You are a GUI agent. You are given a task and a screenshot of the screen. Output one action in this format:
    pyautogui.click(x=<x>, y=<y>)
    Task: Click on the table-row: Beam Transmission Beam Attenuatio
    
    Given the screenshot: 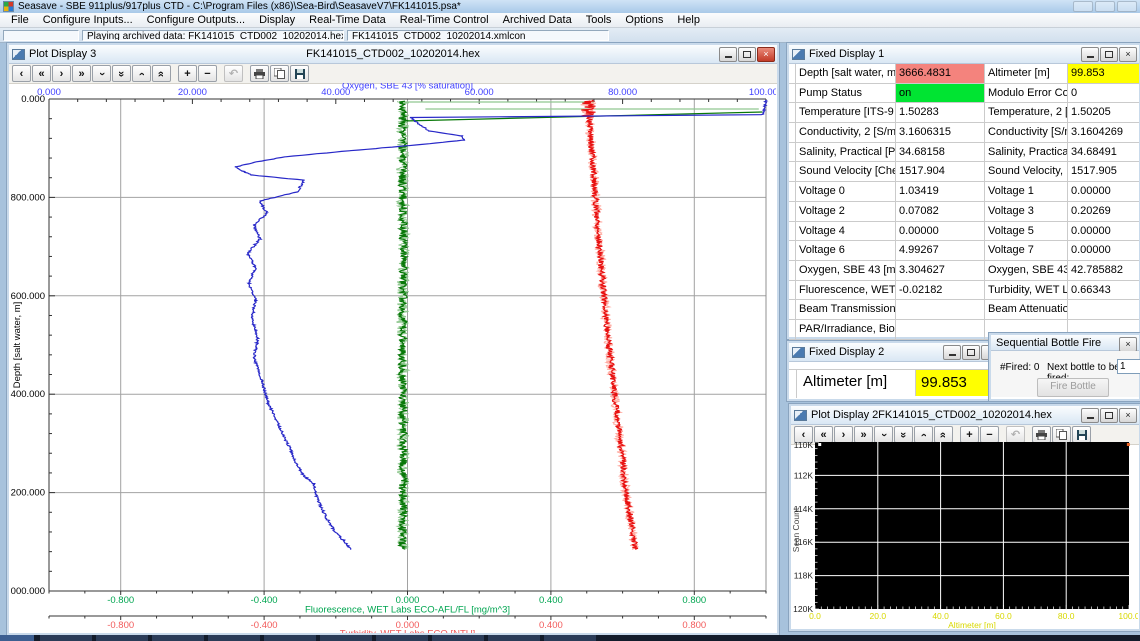 What is the action you would take?
    pyautogui.click(x=964, y=310)
    